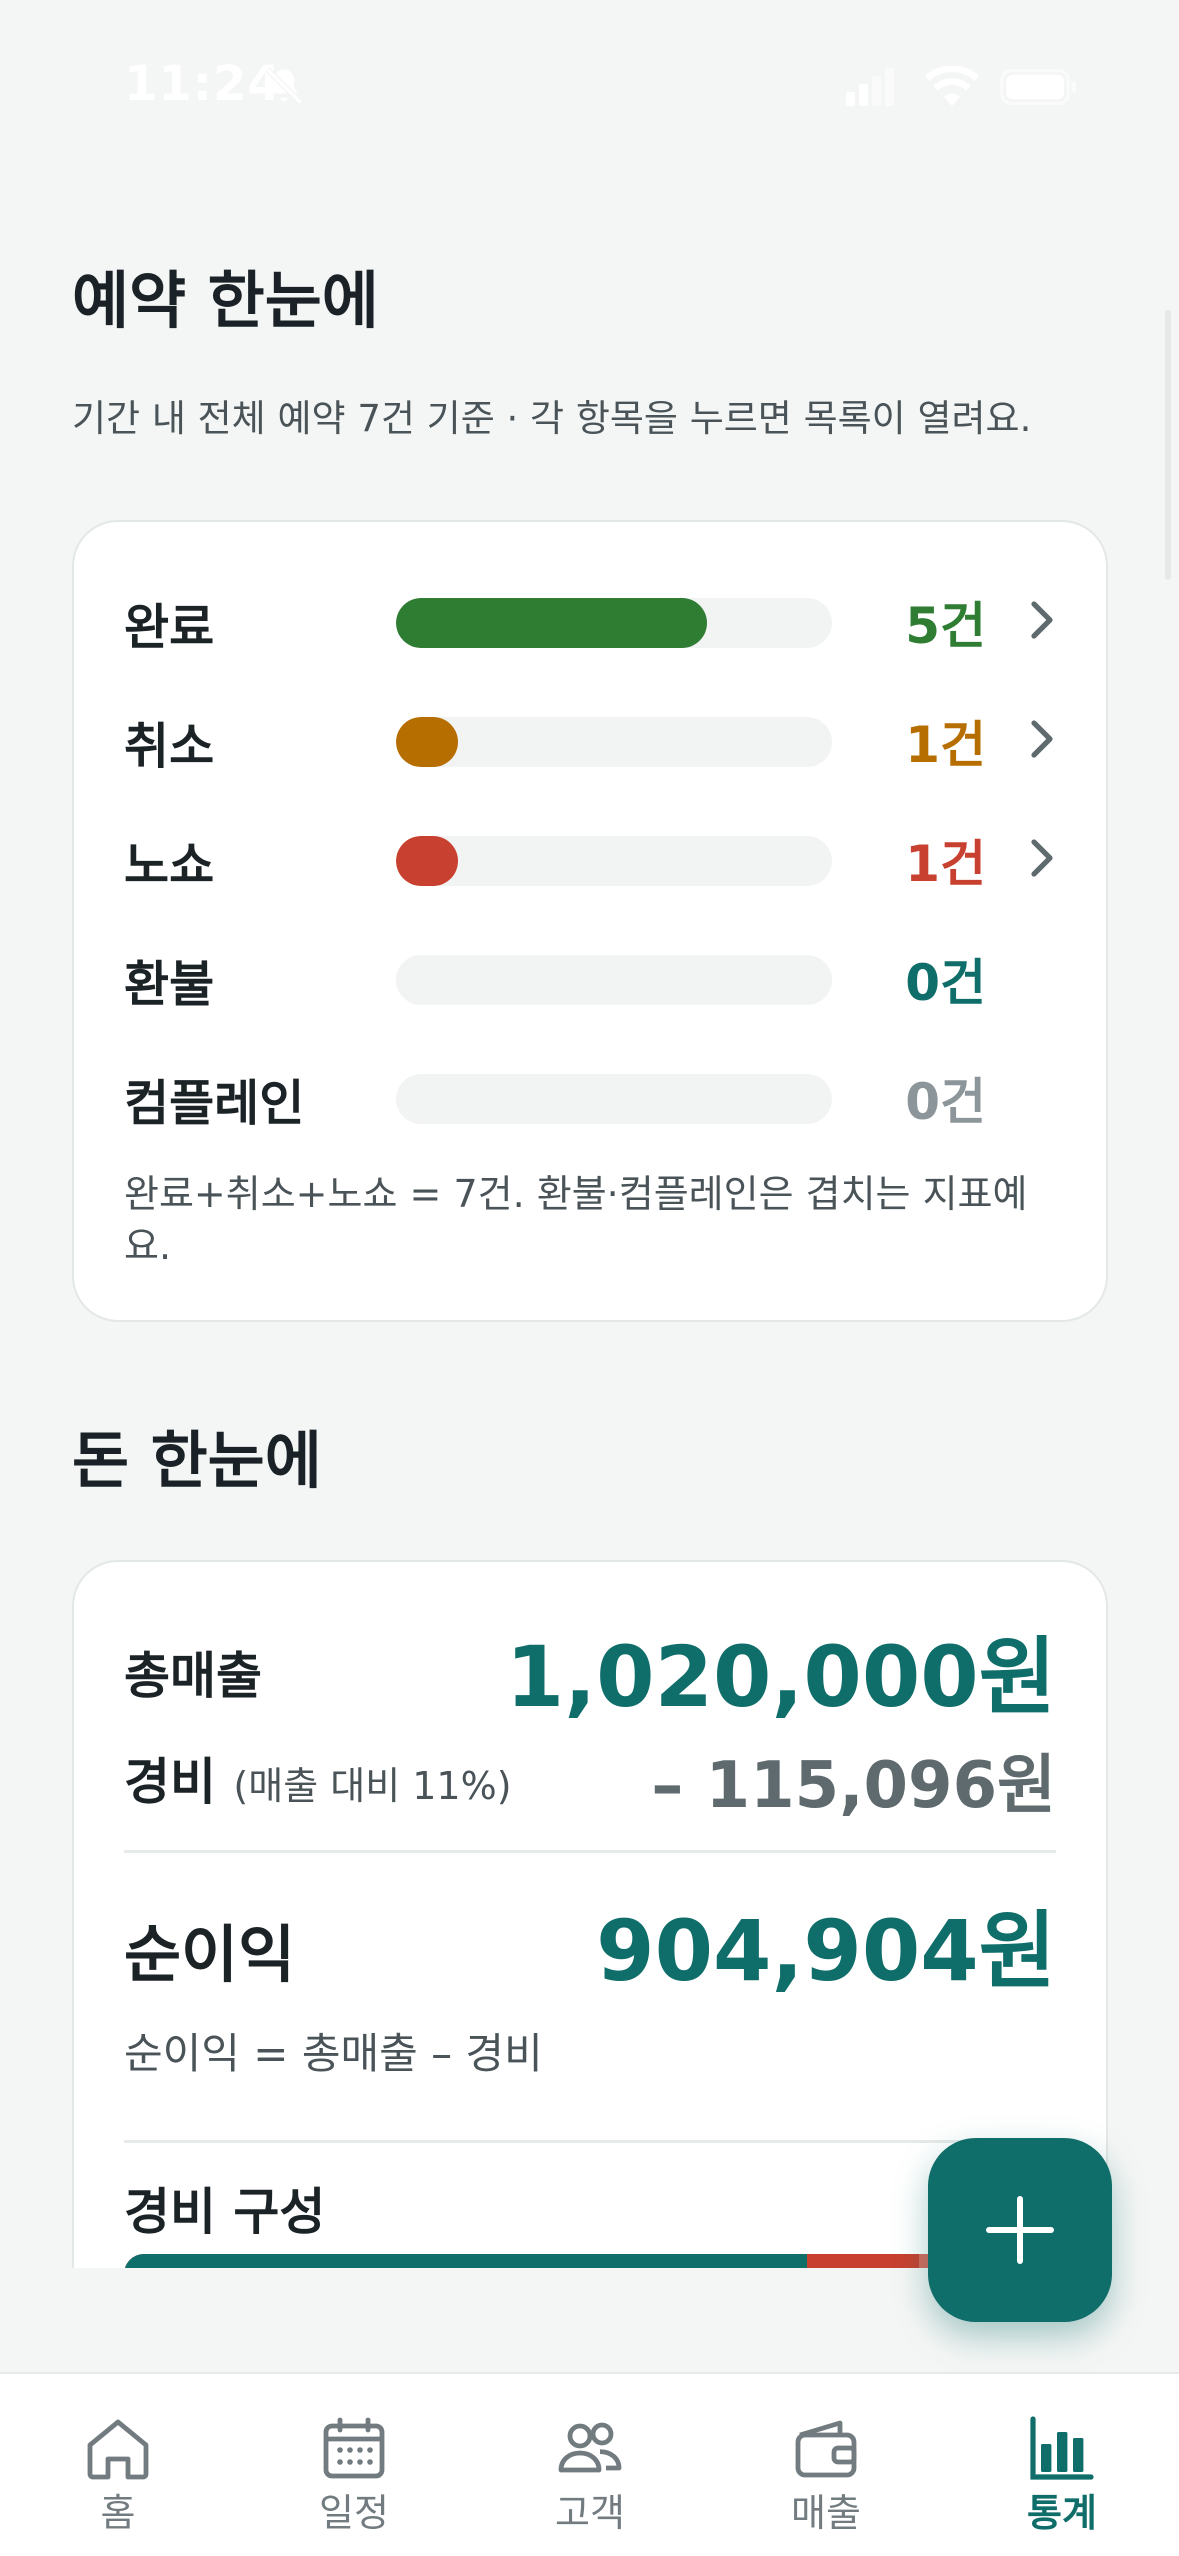 The width and height of the screenshot is (1179, 2556). Describe the element at coordinates (169, 984) in the screenshot. I see `row-label: 환불` at that location.